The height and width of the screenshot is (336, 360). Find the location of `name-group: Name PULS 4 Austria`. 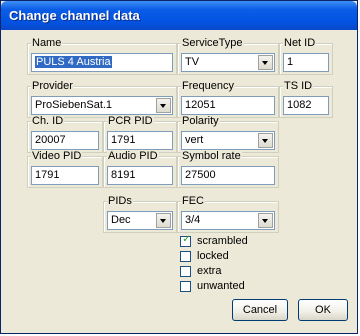

name-group: Name PULS 4 Austria is located at coordinates (102, 56).